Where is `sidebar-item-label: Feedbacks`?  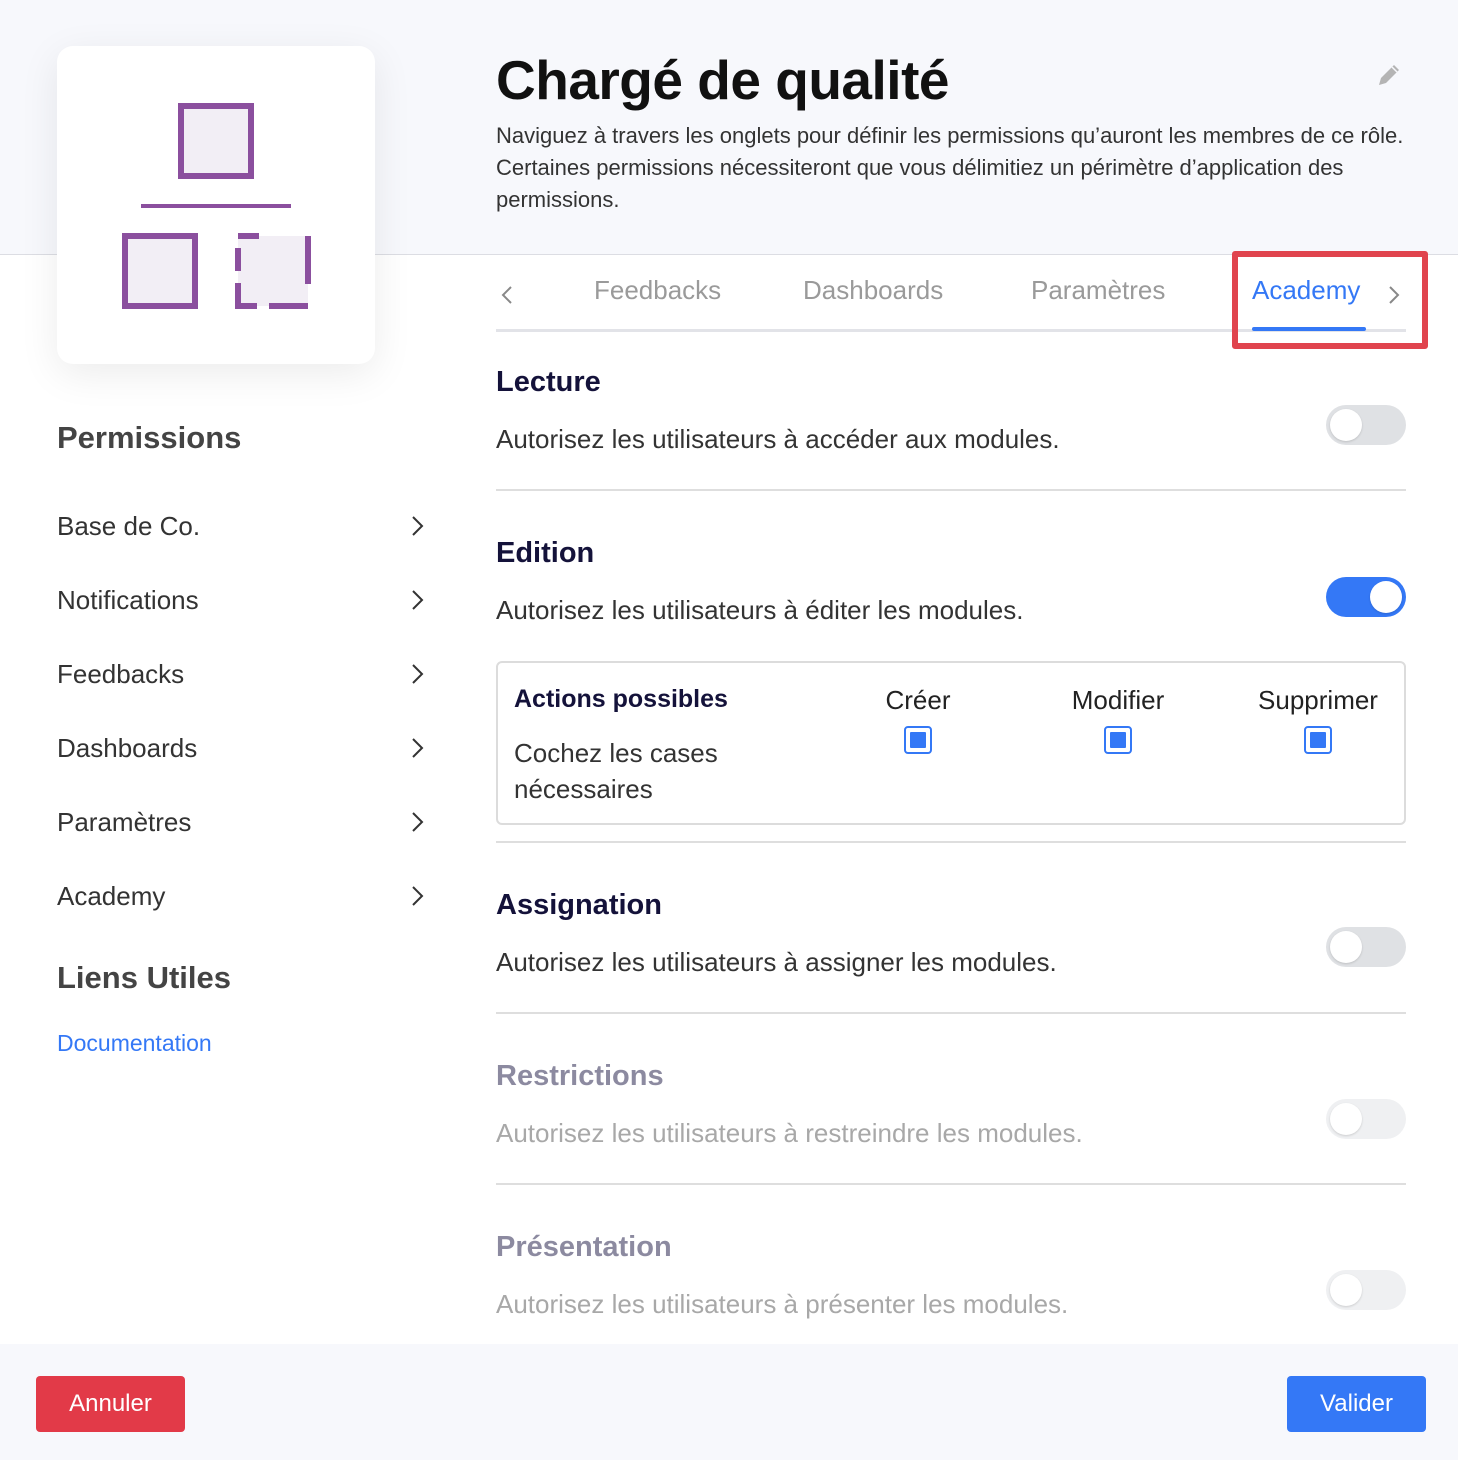 sidebar-item-label: Feedbacks is located at coordinates (121, 673).